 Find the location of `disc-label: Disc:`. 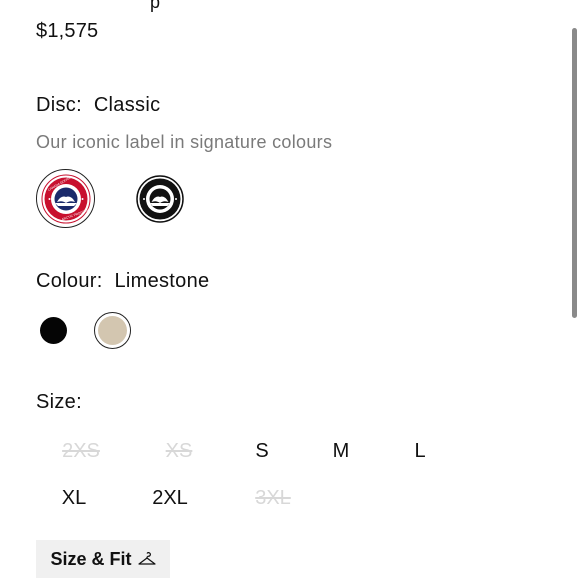

disc-label: Disc: is located at coordinates (59, 105).